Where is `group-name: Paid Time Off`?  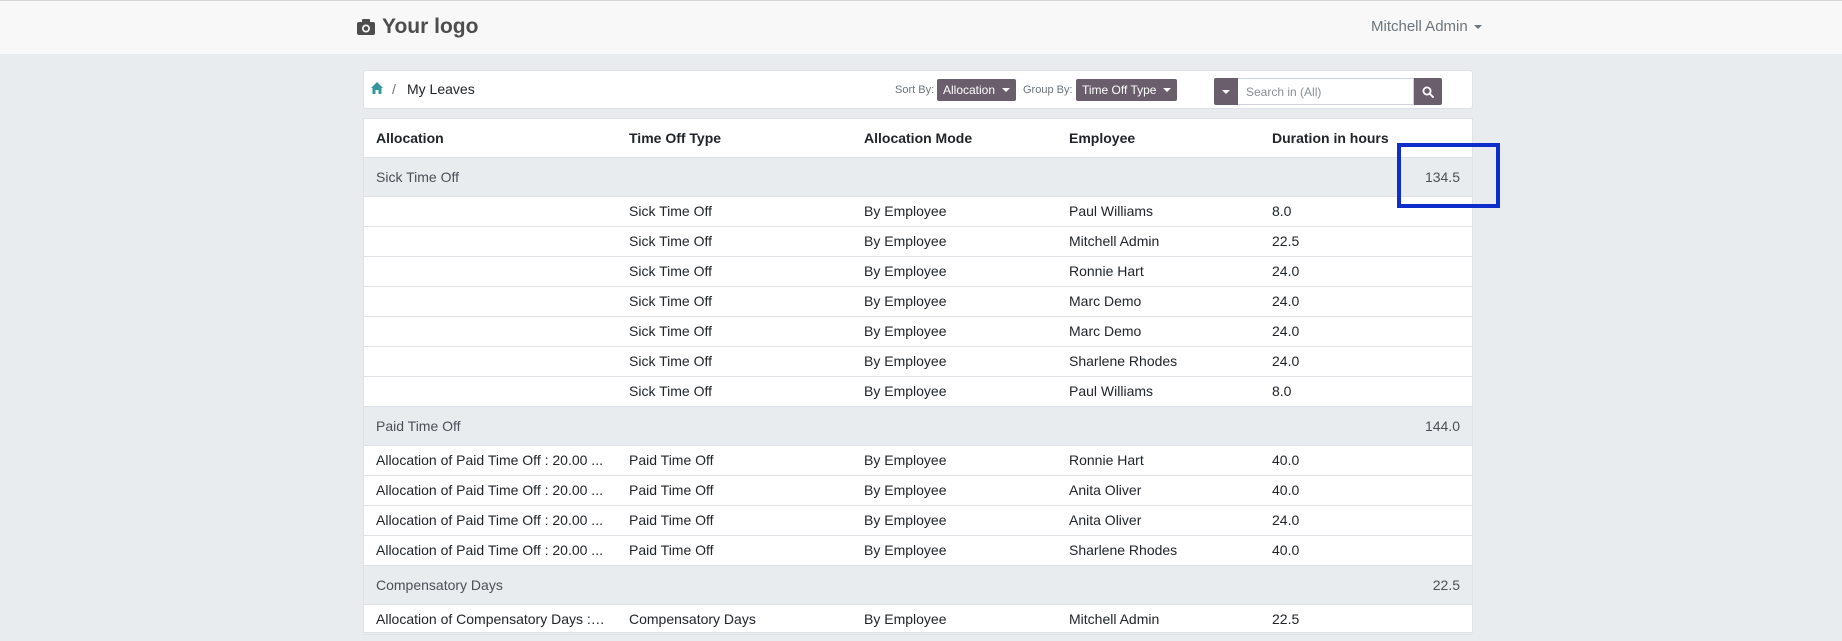
group-name: Paid Time Off is located at coordinates (812, 426).